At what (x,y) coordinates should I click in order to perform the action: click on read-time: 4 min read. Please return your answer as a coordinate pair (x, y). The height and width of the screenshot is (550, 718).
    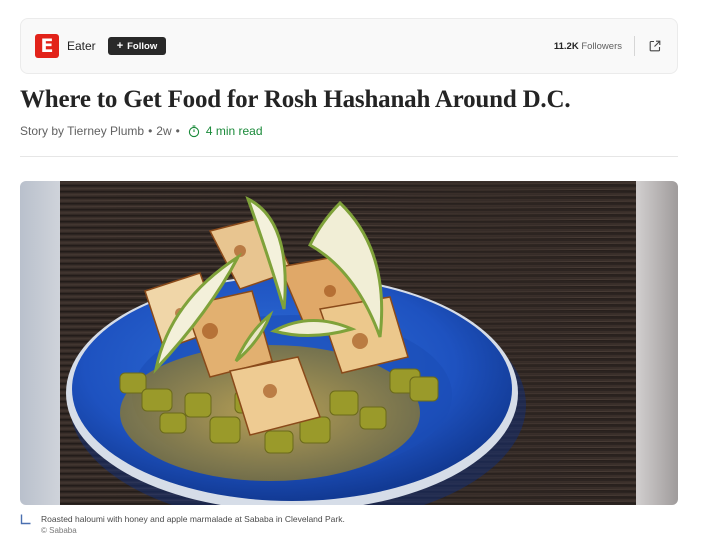
    Looking at the image, I should click on (225, 131).